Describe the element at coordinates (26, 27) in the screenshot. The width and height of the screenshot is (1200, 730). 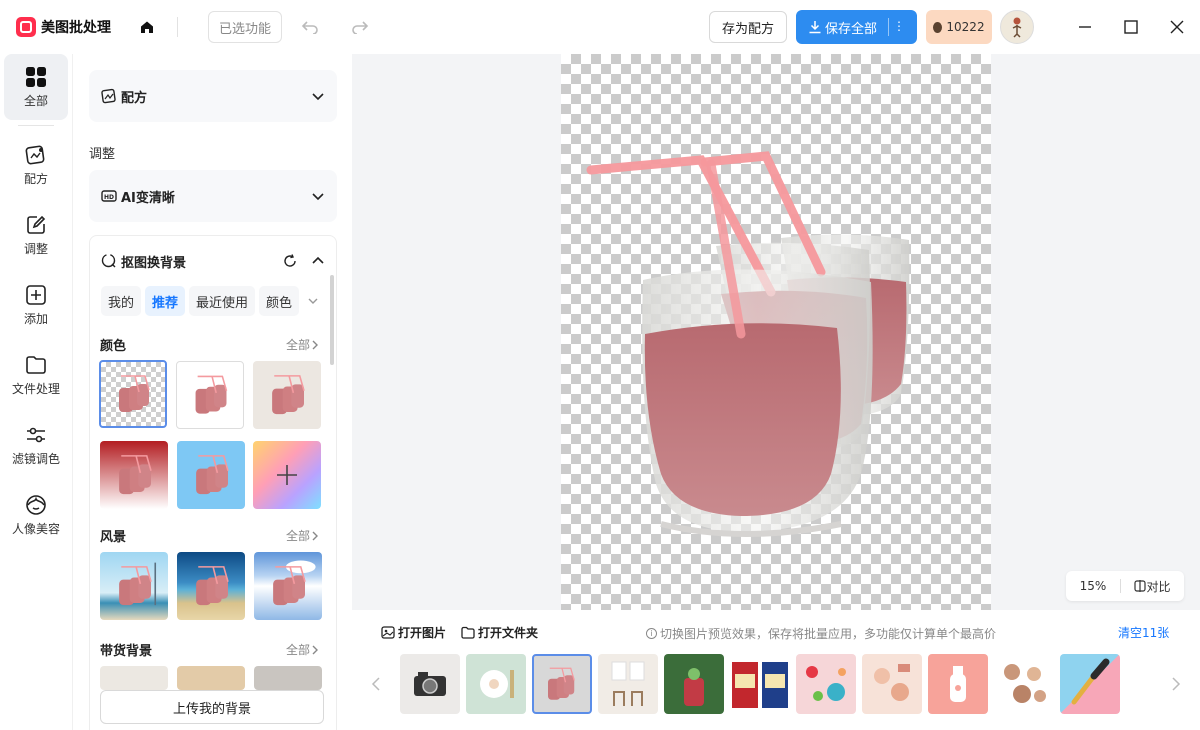
I see `app-logo-icon` at that location.